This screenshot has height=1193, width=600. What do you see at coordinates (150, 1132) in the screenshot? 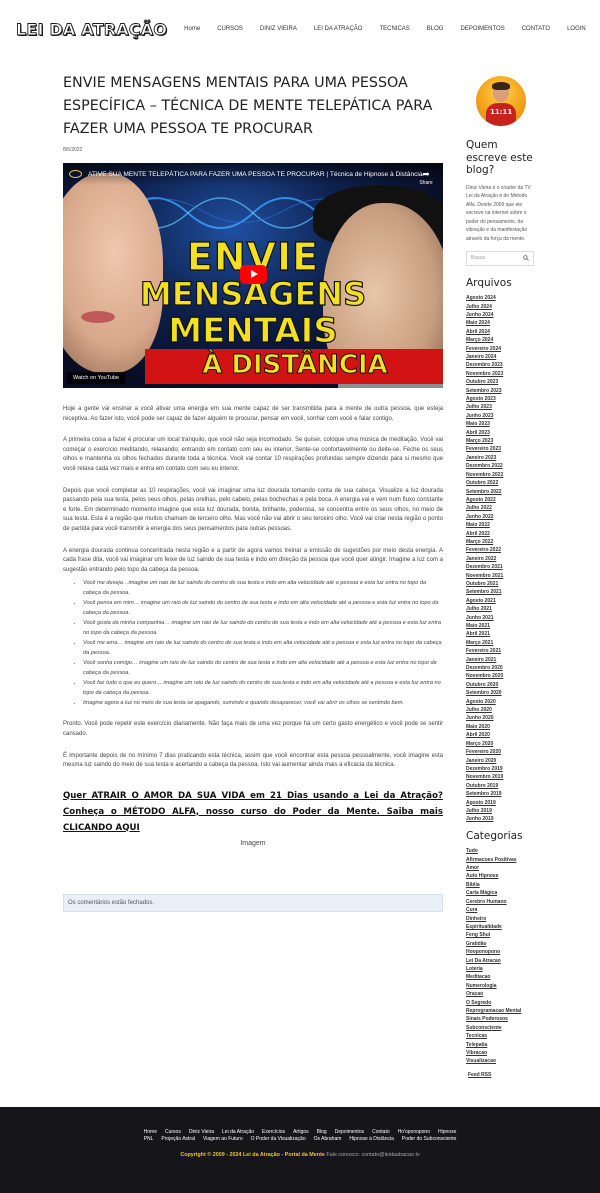
I see `footer-link: Home` at bounding box center [150, 1132].